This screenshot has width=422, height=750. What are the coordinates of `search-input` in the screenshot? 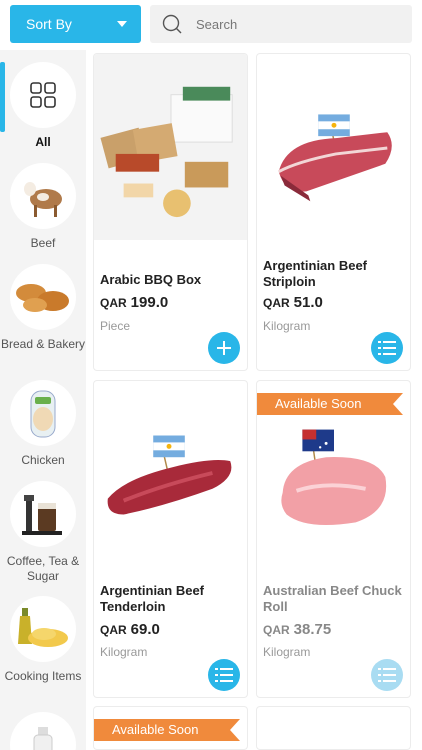 It's located at (296, 24).